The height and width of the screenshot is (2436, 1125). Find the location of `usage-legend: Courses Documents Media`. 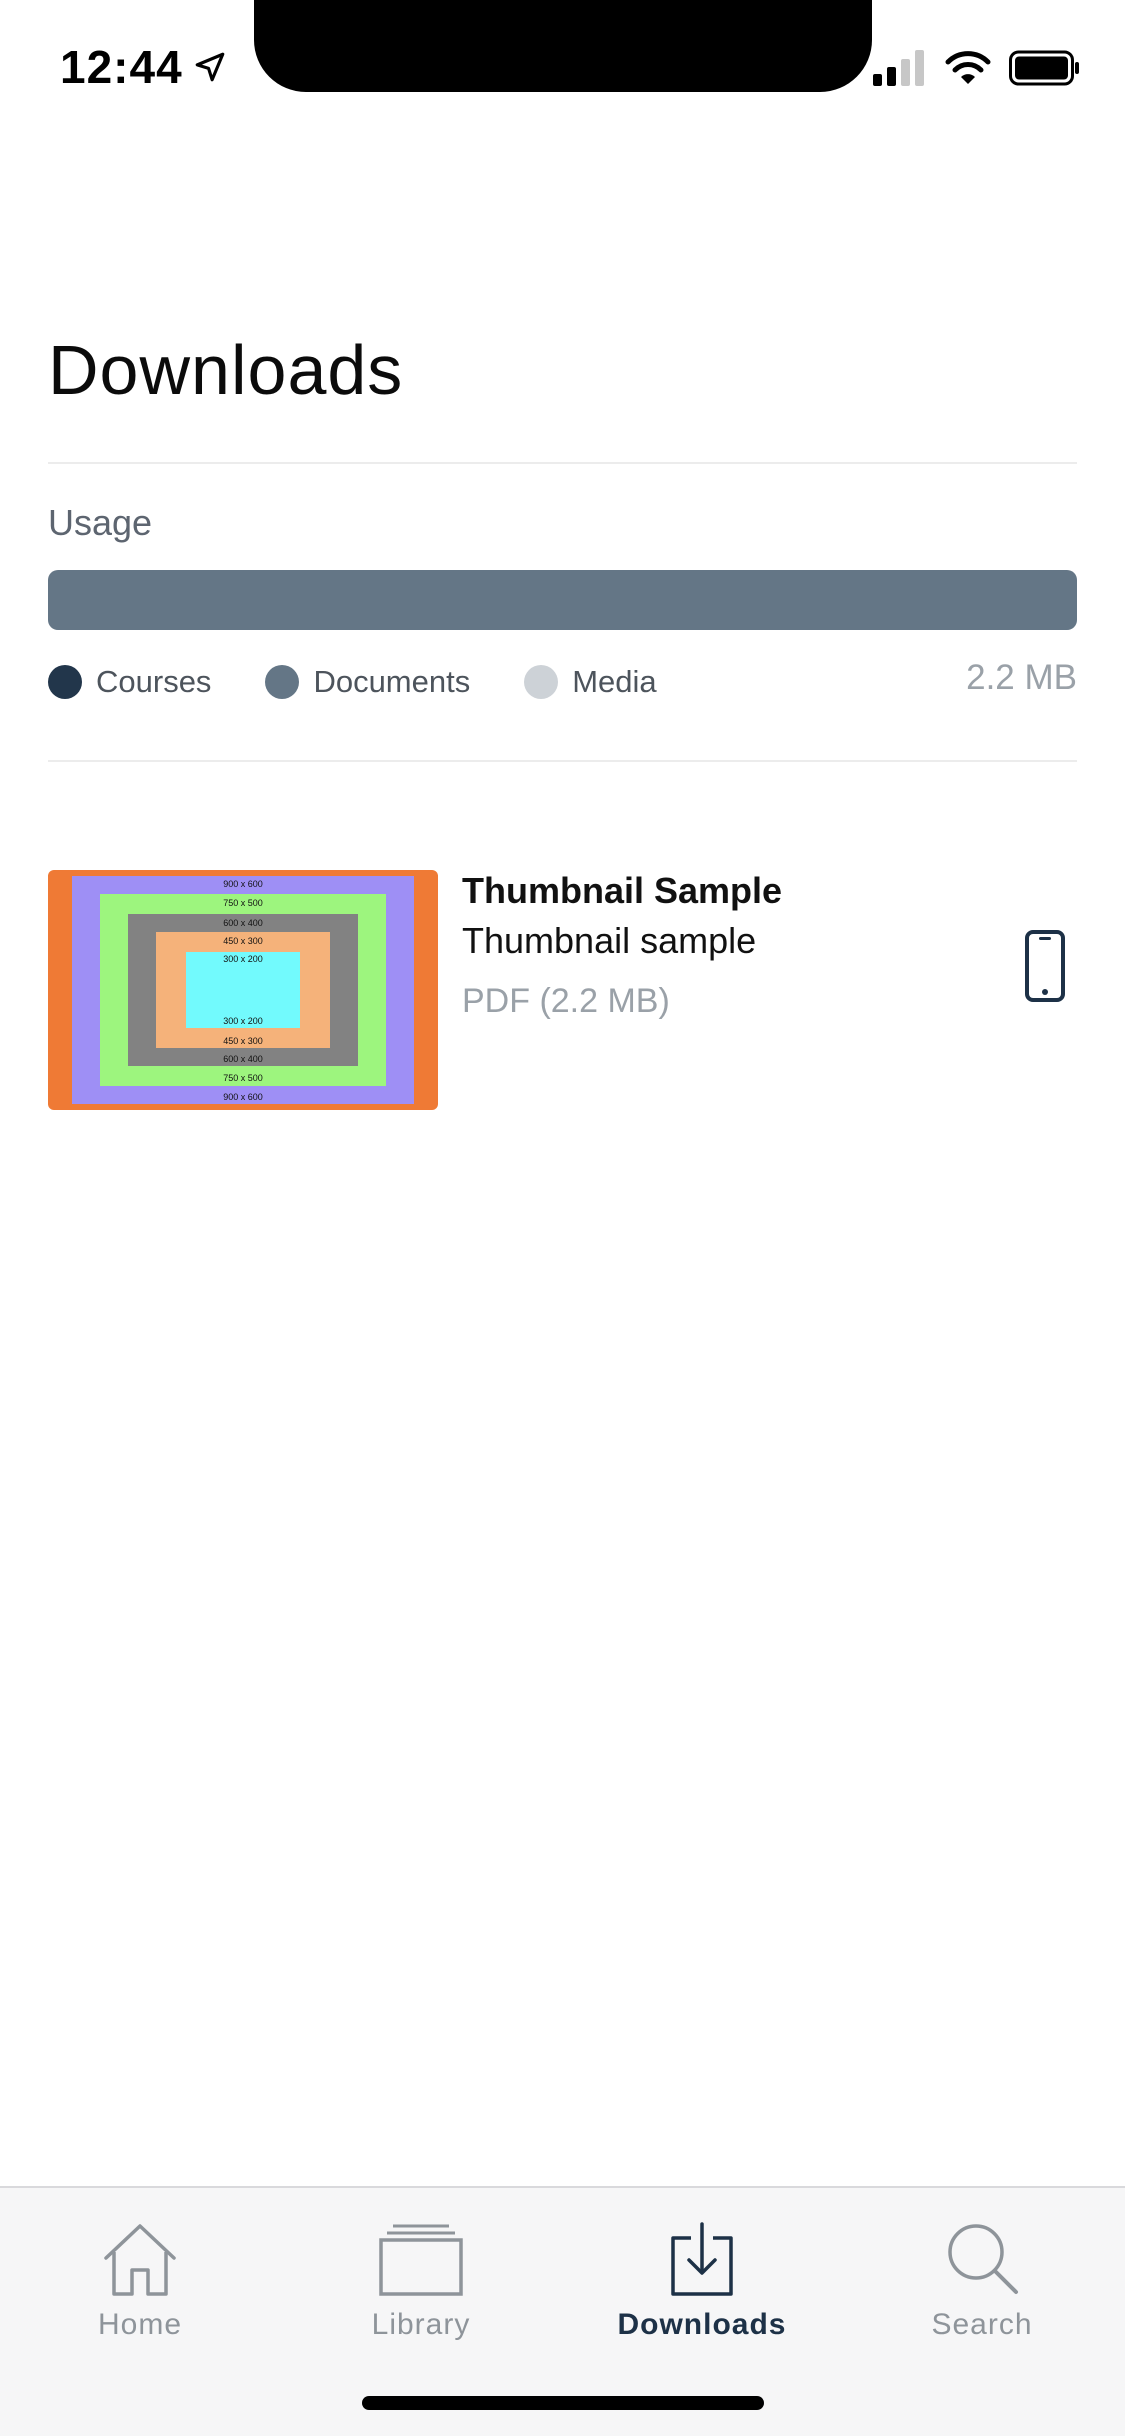

usage-legend: Courses Documents Media is located at coordinates (352, 682).